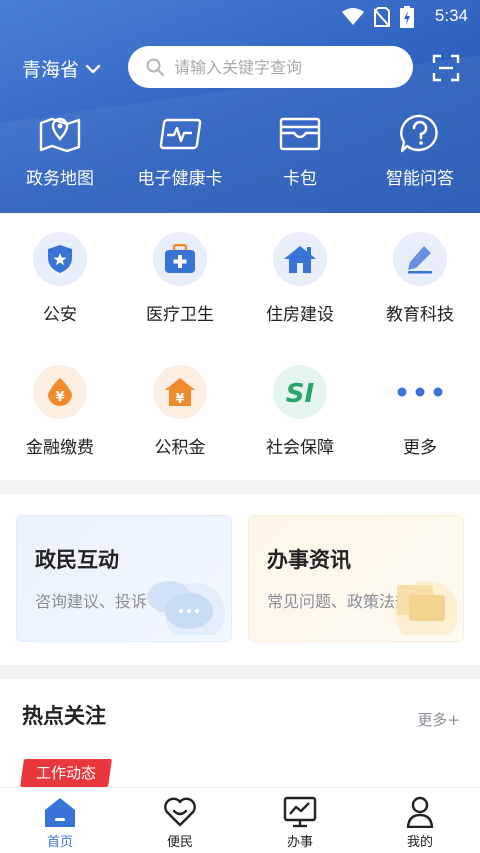 This screenshot has width=480, height=853. Describe the element at coordinates (179, 842) in the screenshot. I see `tab-label: 便民` at that location.